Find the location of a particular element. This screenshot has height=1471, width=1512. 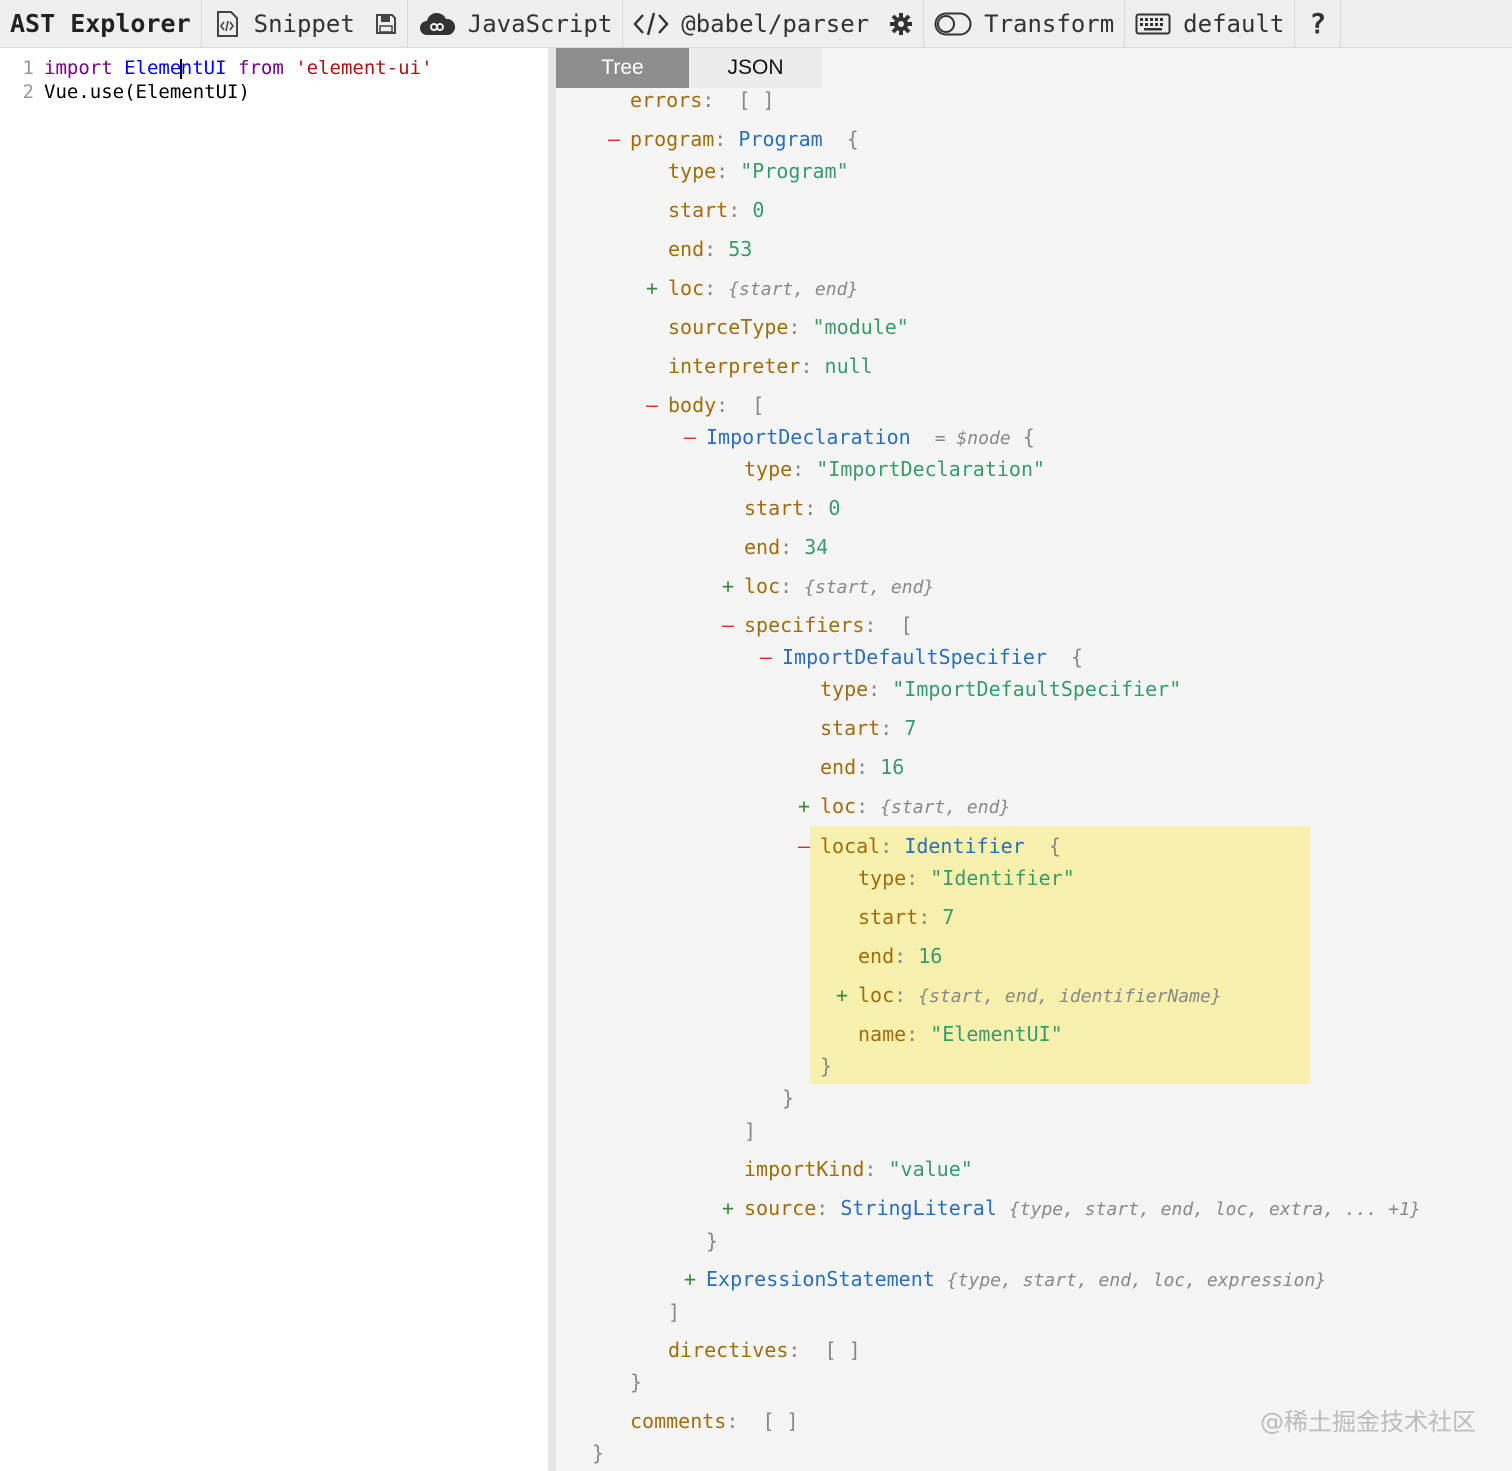

tree-node: – program: Program { is located at coordinates (733, 139).